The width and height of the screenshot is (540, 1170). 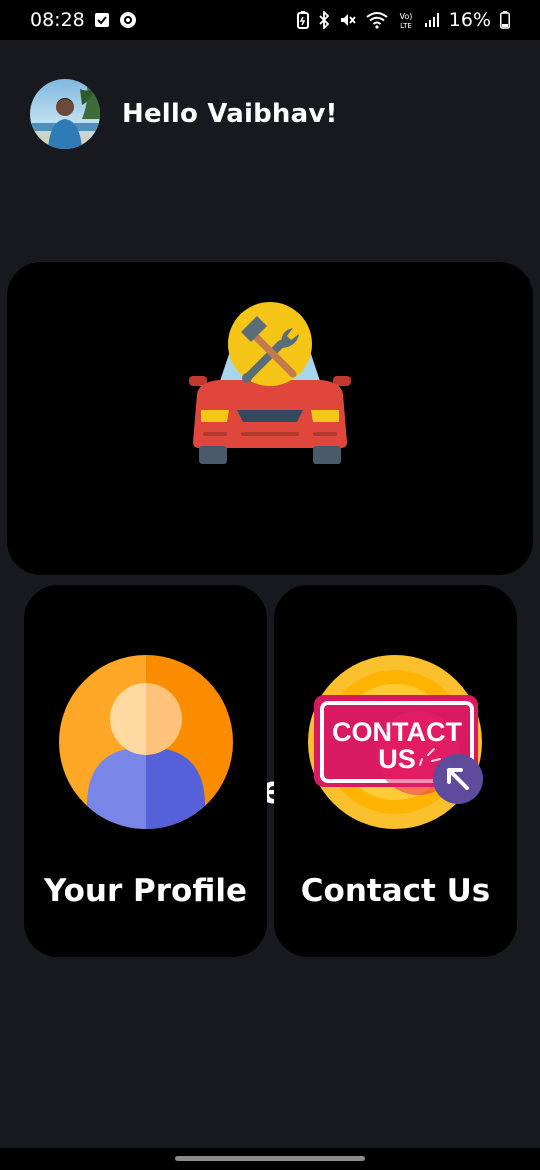 What do you see at coordinates (397, 759) in the screenshot?
I see `contact-icon-text-2: US` at bounding box center [397, 759].